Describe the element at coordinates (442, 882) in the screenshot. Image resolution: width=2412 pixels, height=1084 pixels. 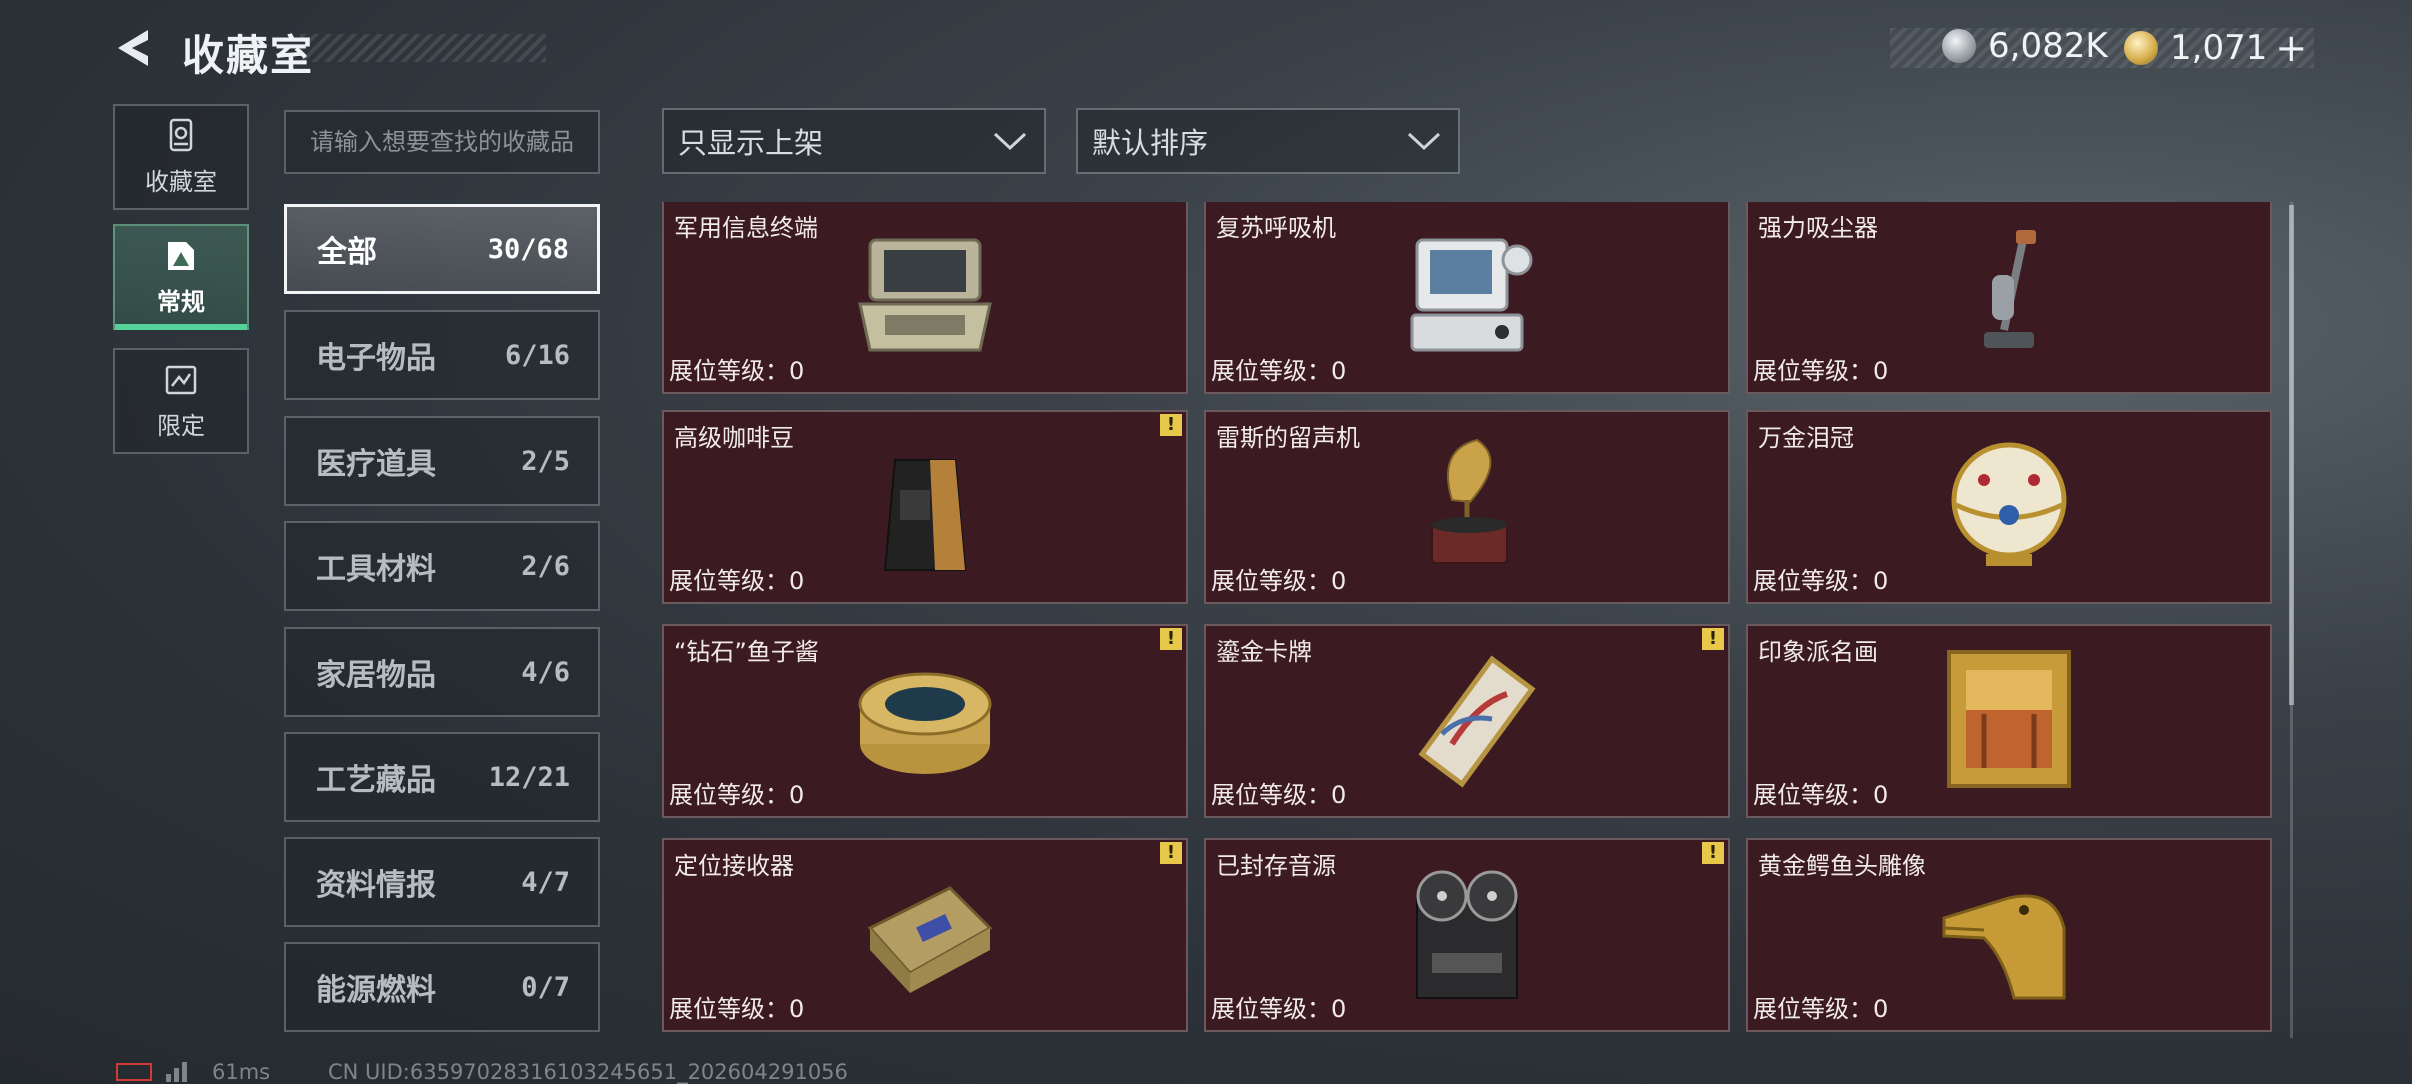
I see `category-intel: 资料情报 4/7` at that location.